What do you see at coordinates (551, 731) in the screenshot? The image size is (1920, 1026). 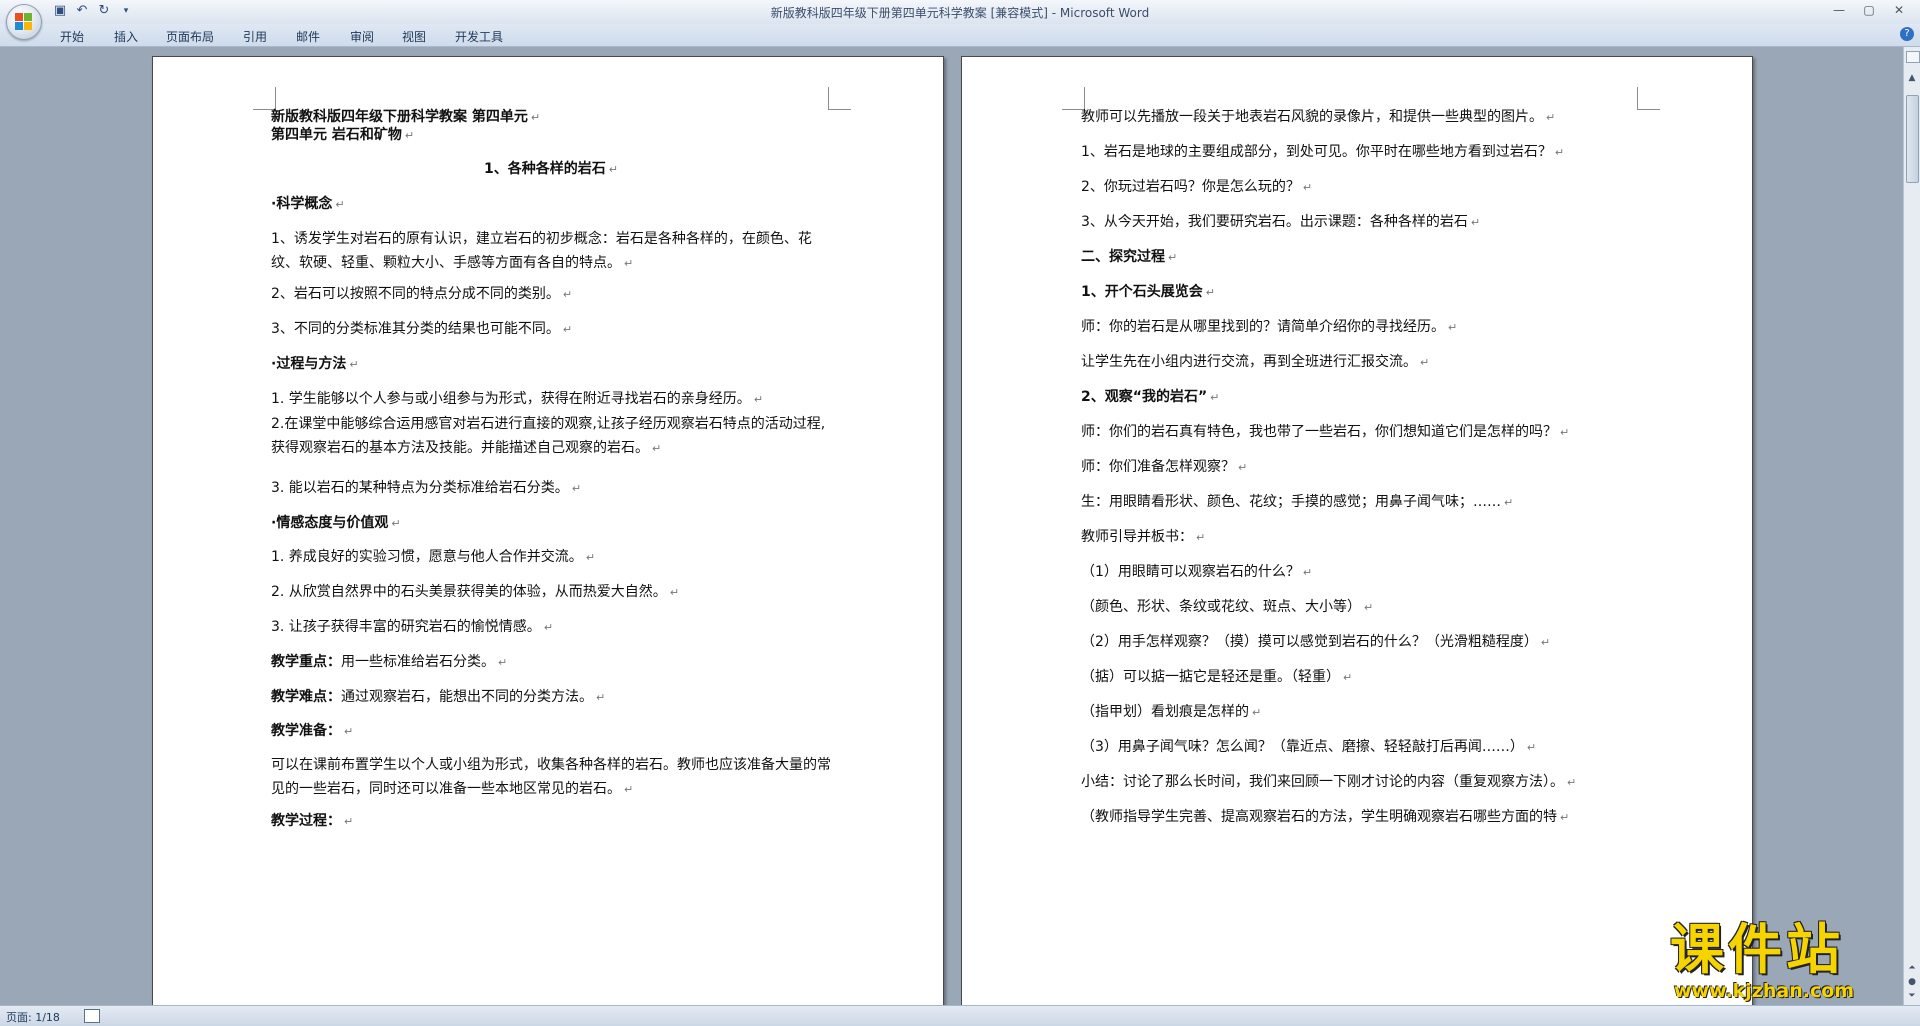 I see `paragraph: 教学准备： ↵` at bounding box center [551, 731].